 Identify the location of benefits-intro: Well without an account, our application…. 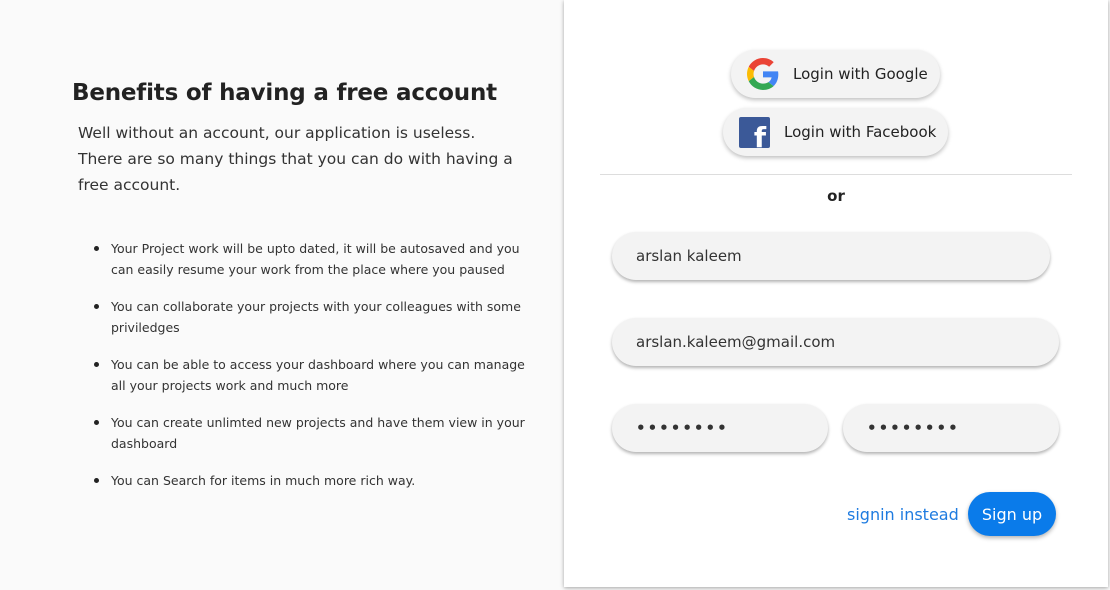
(295, 159).